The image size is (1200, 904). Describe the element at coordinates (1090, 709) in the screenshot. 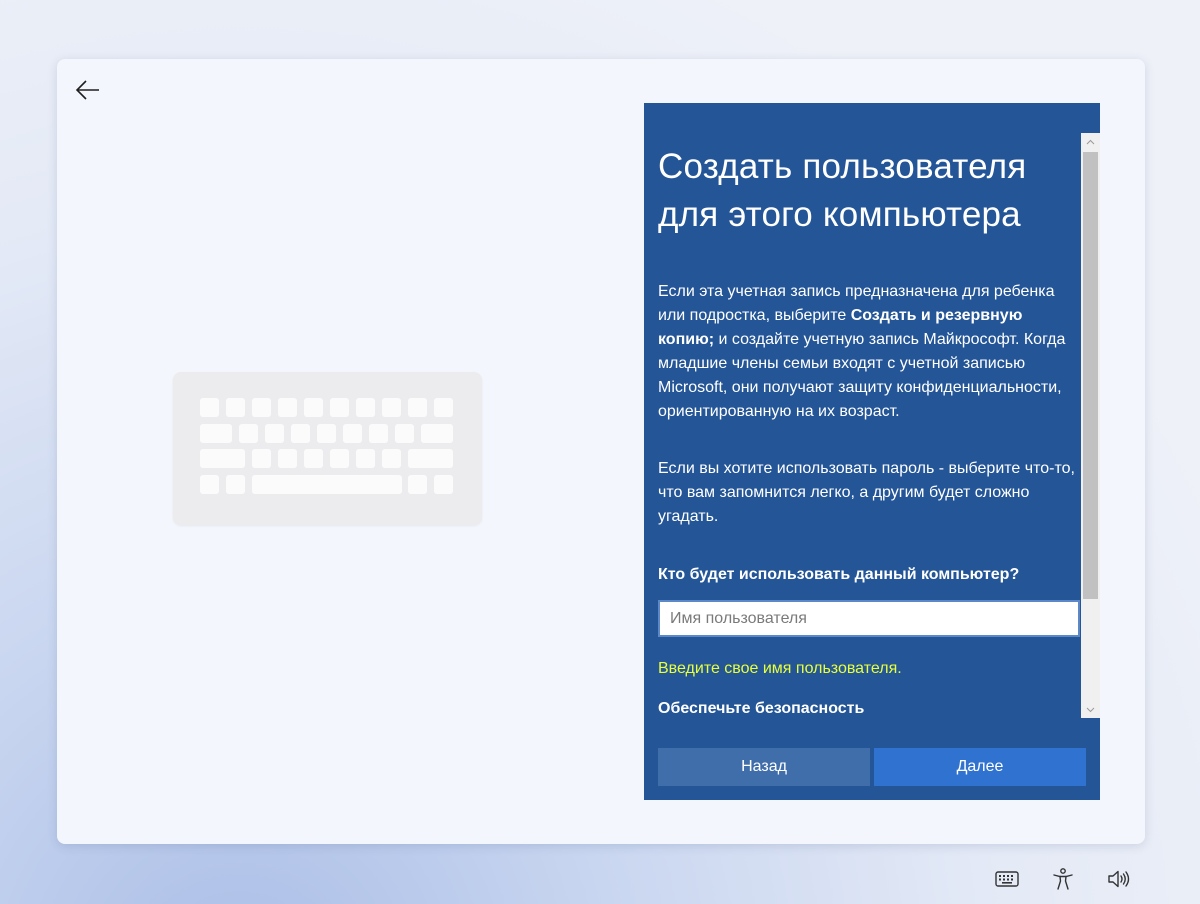

I see `scroll-down-icon` at that location.